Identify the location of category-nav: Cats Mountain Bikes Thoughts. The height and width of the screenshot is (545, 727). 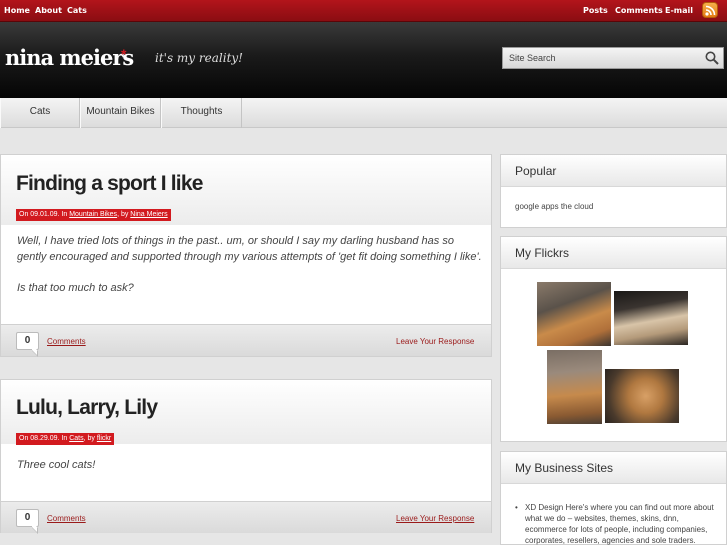
(363, 113).